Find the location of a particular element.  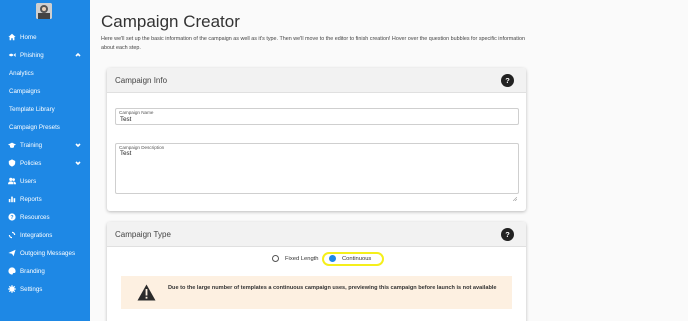

sidebar-item-training: Training is located at coordinates (45, 145).